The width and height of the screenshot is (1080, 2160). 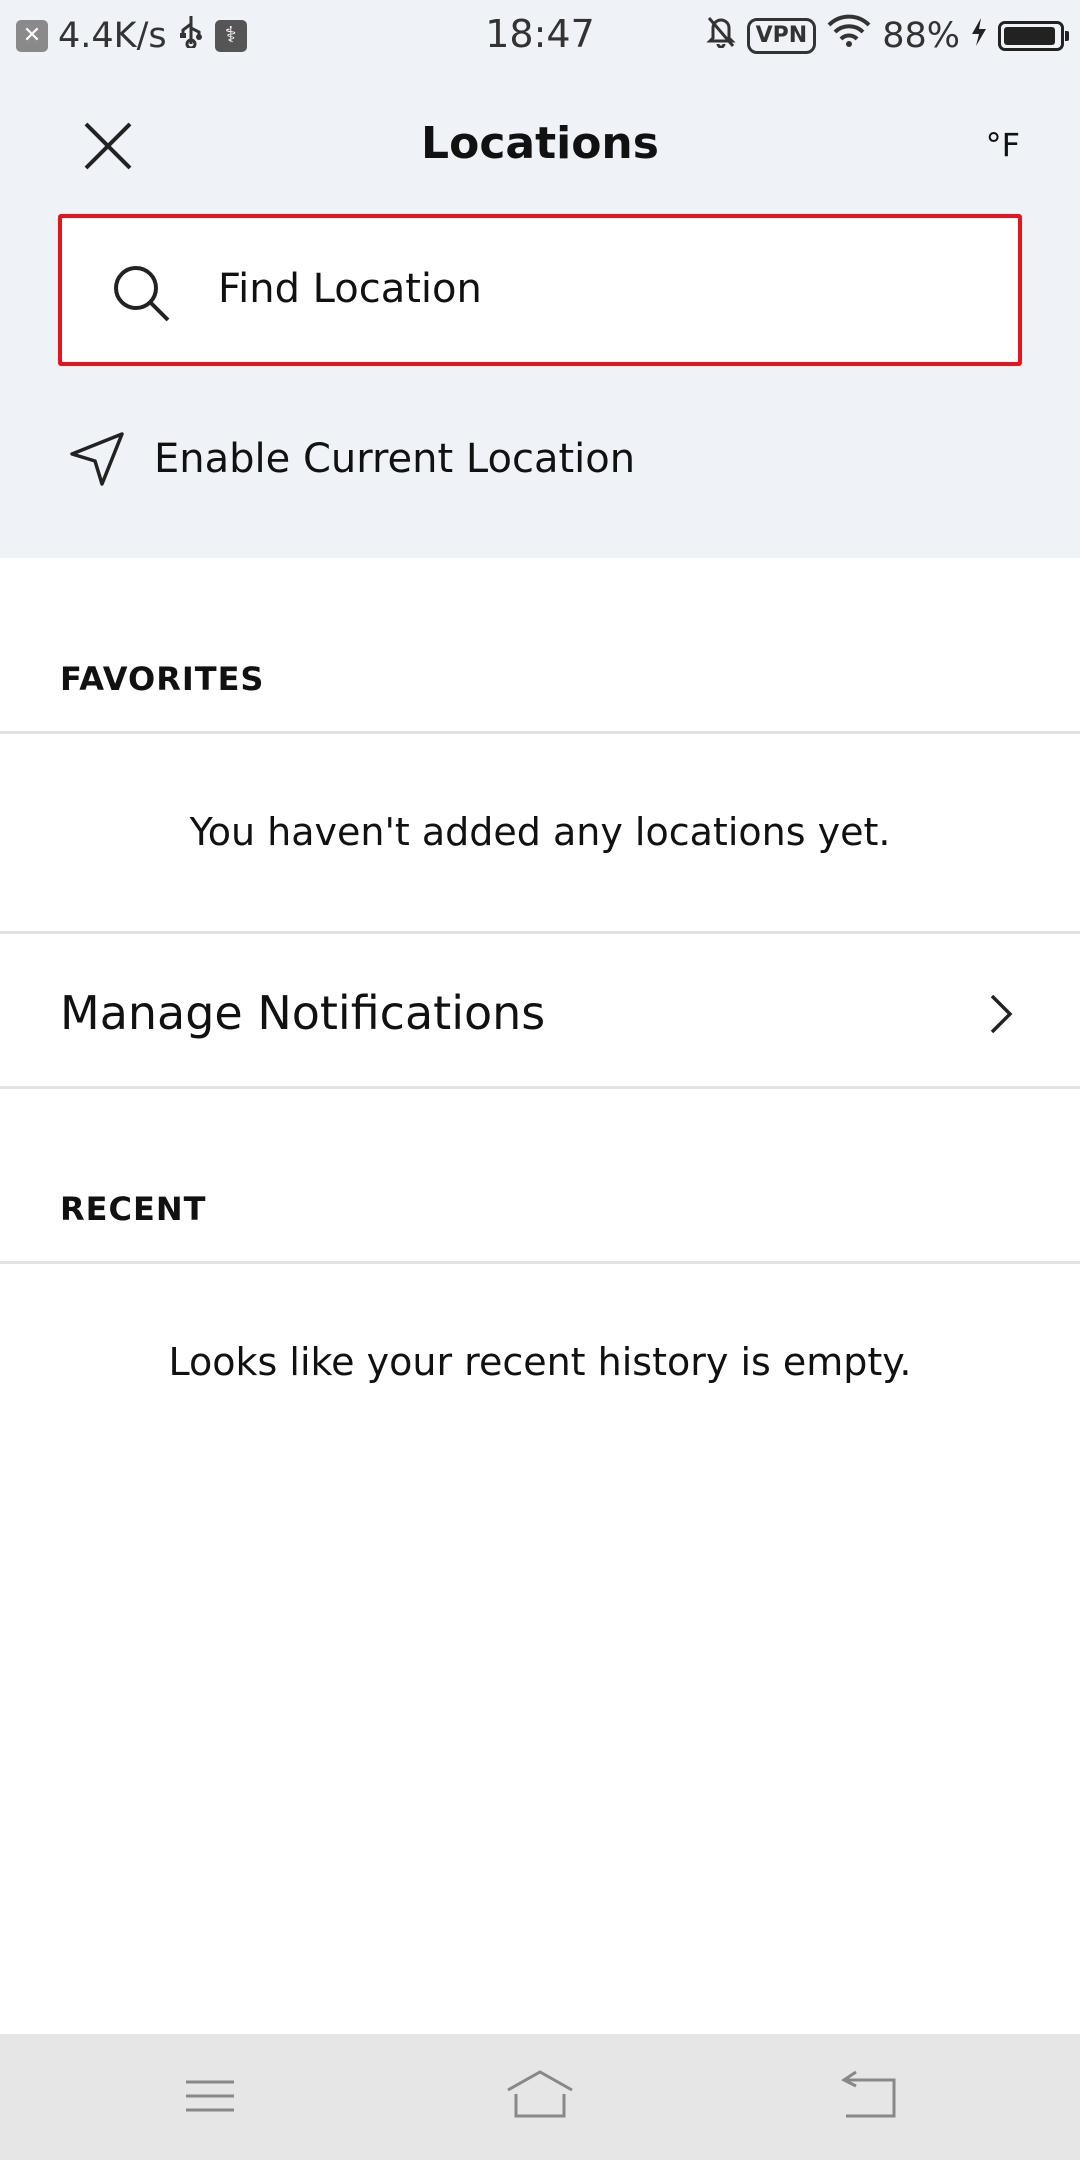 I want to click on home-button, so click(x=540, y=2096).